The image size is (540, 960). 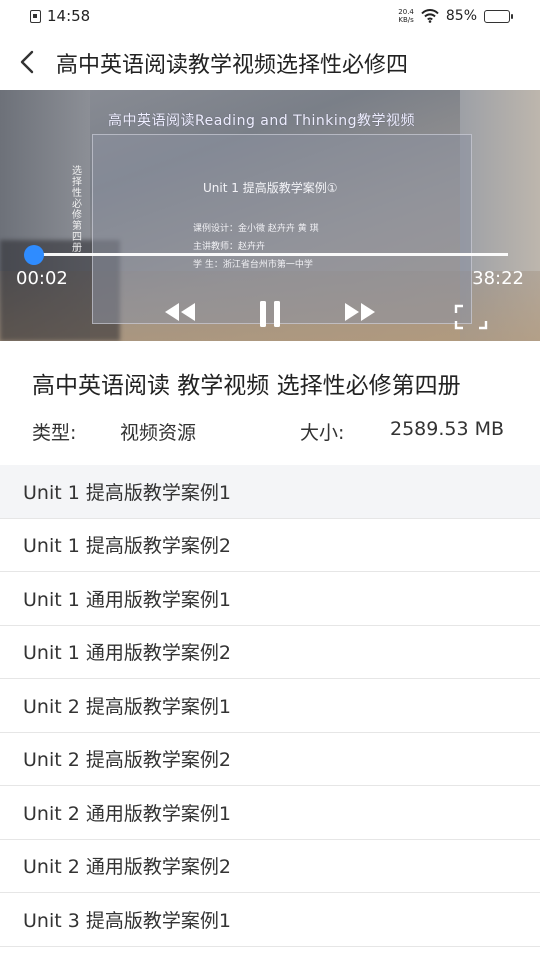 I want to click on list-item: Unit 1 通用版教学案例2, so click(x=270, y=652).